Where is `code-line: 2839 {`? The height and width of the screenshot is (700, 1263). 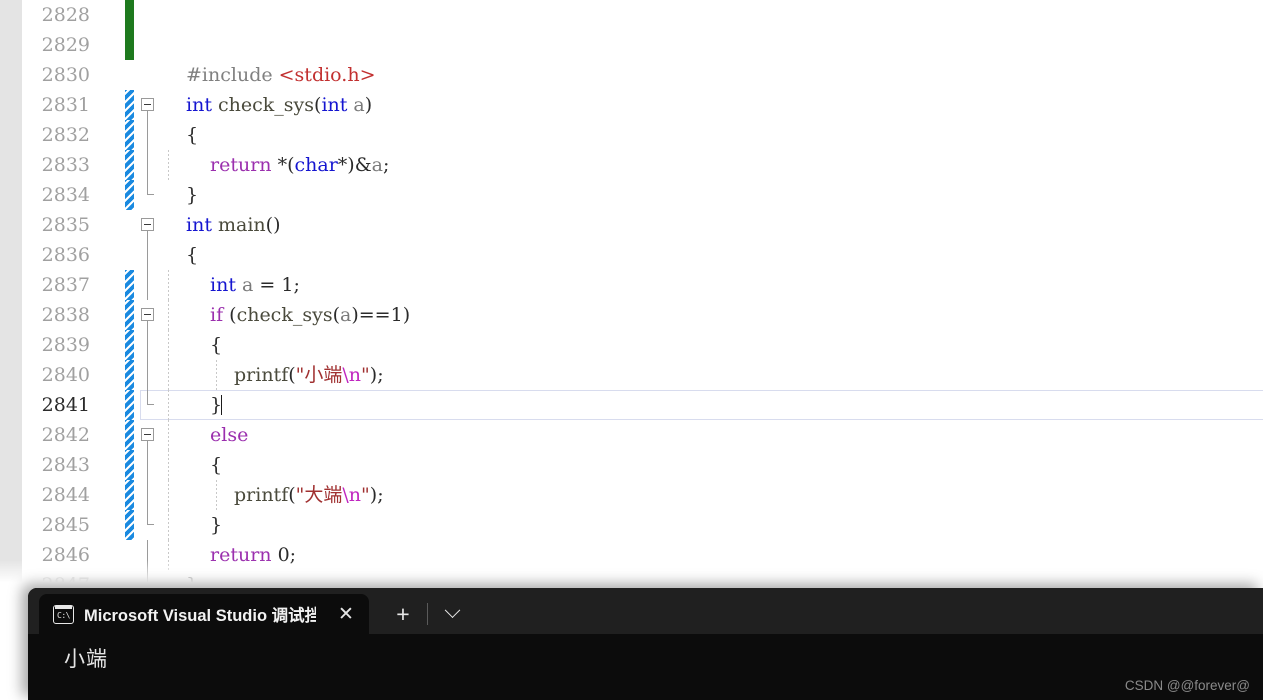 code-line: 2839 { is located at coordinates (642, 345).